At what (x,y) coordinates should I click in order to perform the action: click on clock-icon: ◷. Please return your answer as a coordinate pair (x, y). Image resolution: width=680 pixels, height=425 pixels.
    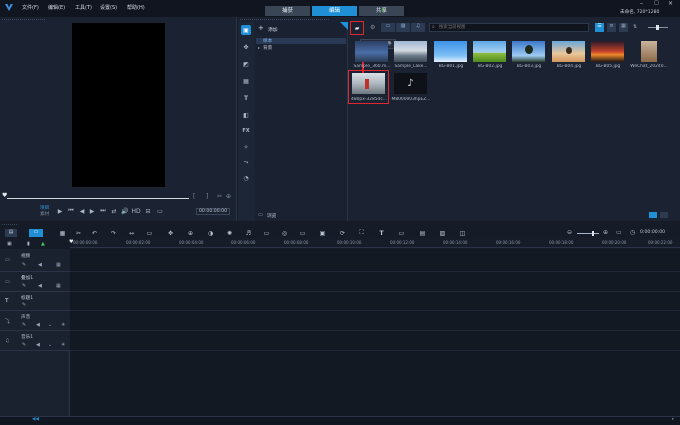
    Looking at the image, I should click on (632, 232).